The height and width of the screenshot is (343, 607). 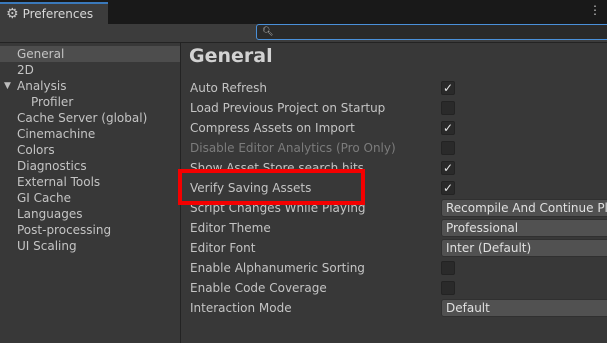 I want to click on sidebar-item-post-processing: Post-processing, so click(x=90, y=230).